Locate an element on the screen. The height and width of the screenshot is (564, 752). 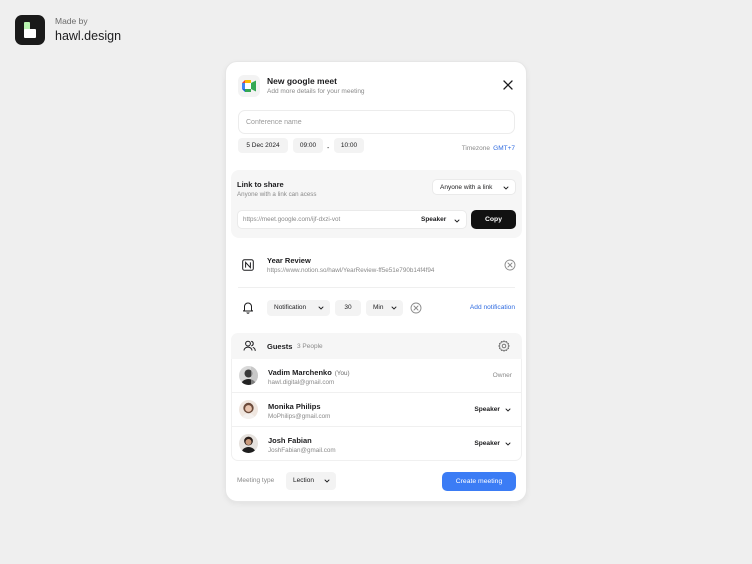
divider is located at coordinates (376, 287).